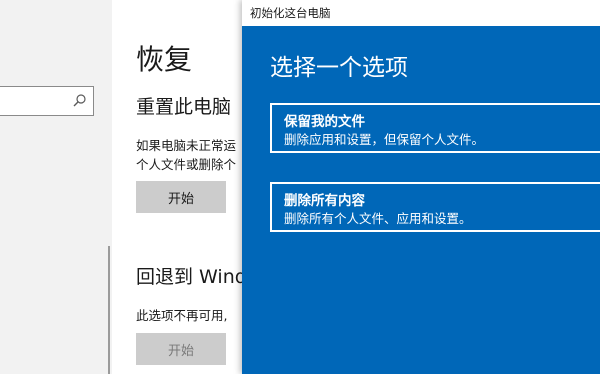 This screenshot has height=374, width=600. Describe the element at coordinates (290, 13) in the screenshot. I see `dialog-window-title: 初始化这台电脑` at that location.